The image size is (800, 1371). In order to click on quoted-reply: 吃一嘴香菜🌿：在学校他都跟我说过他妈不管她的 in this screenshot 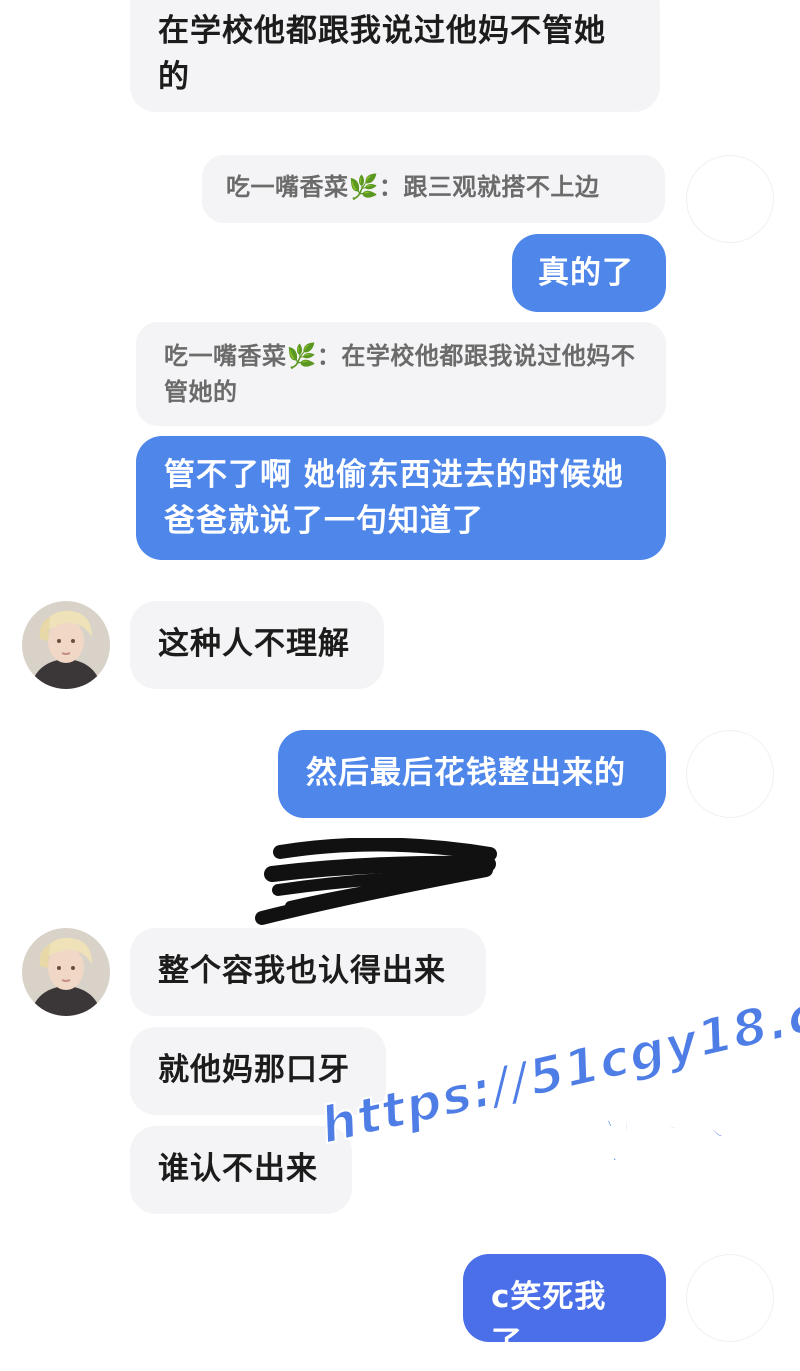, I will do `click(401, 374)`.